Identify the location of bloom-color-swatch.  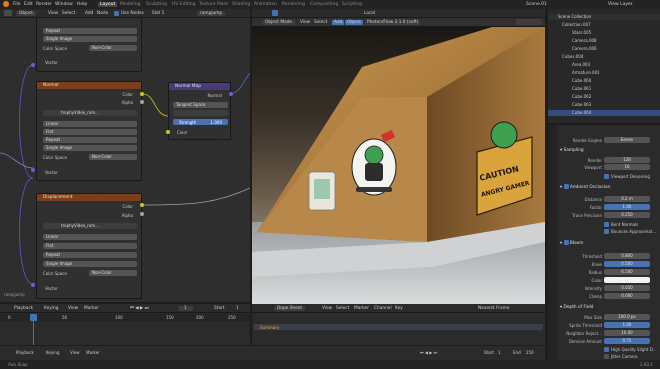
(627, 280).